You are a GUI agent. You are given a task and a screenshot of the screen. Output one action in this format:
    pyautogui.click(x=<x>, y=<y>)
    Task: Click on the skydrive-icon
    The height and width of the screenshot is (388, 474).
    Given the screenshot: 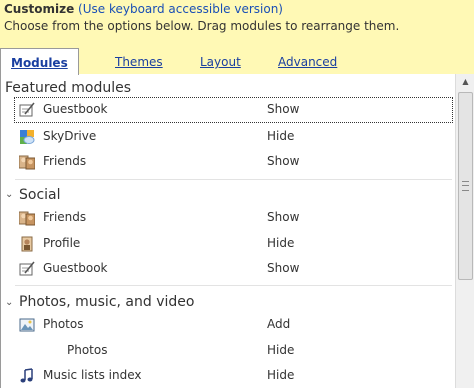 What is the action you would take?
    pyautogui.click(x=27, y=137)
    